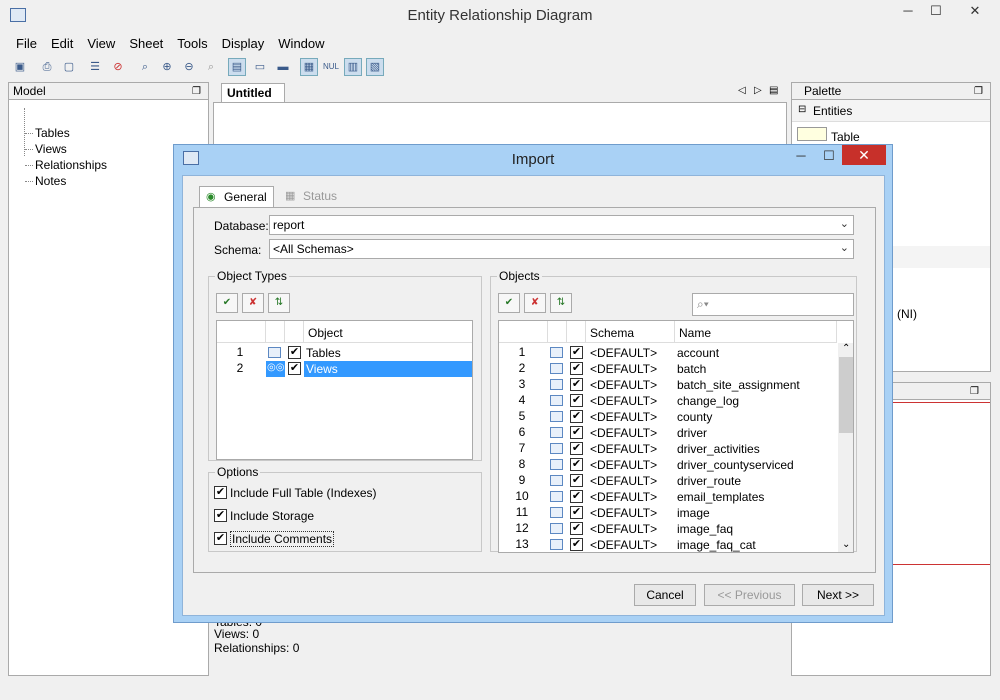  Describe the element at coordinates (668, 417) in the screenshot. I see `table-row: 5 ✔ <DEFAULT> county` at that location.